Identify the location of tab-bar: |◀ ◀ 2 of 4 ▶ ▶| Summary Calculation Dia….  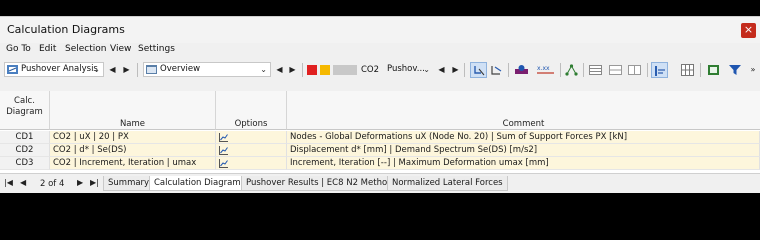
(380, 183).